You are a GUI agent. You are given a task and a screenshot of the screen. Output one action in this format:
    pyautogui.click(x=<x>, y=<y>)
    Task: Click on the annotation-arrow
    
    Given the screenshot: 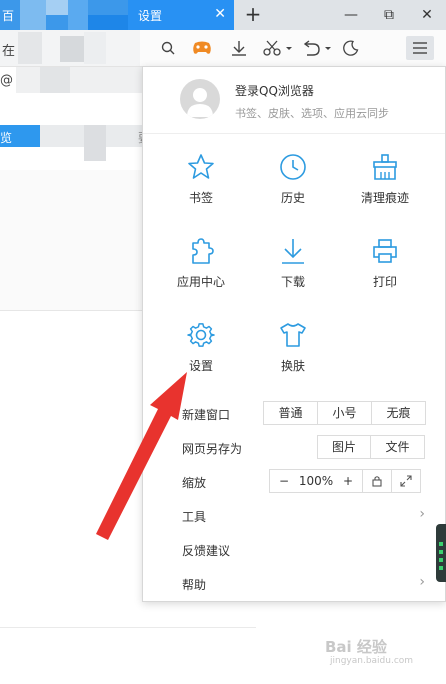 What is the action you would take?
    pyautogui.click(x=141, y=456)
    